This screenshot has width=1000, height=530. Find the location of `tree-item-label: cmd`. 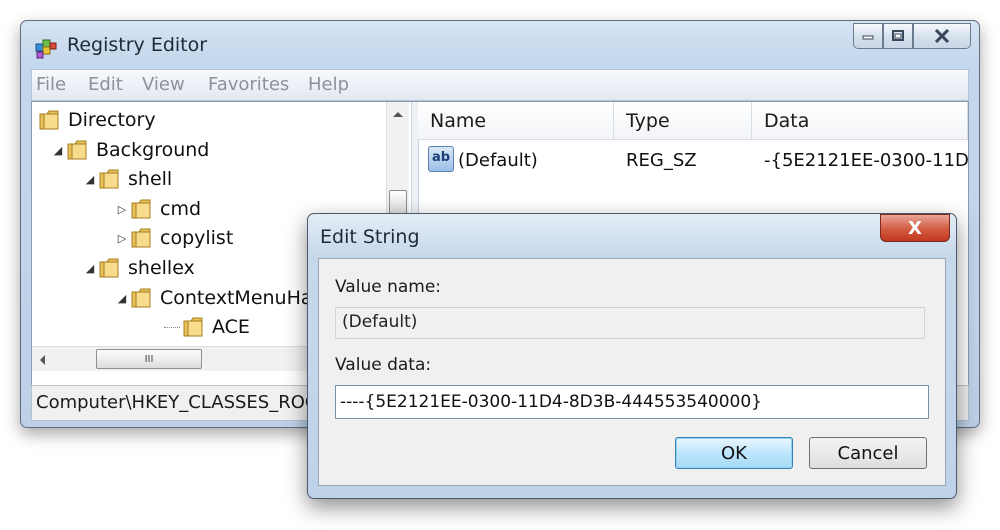

tree-item-label: cmd is located at coordinates (181, 209).